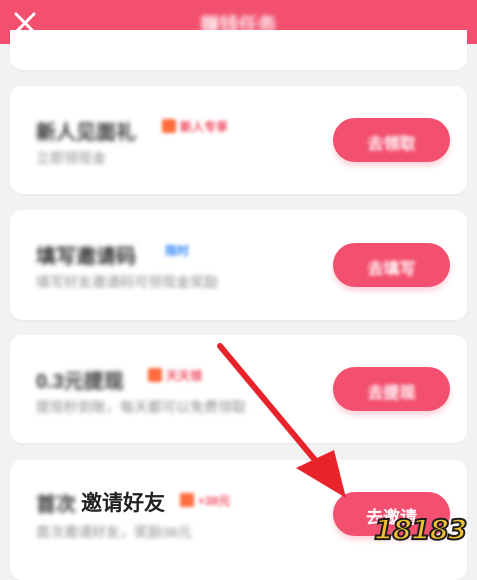  What do you see at coordinates (391, 144) in the screenshot?
I see `button-label: 去领取` at bounding box center [391, 144].